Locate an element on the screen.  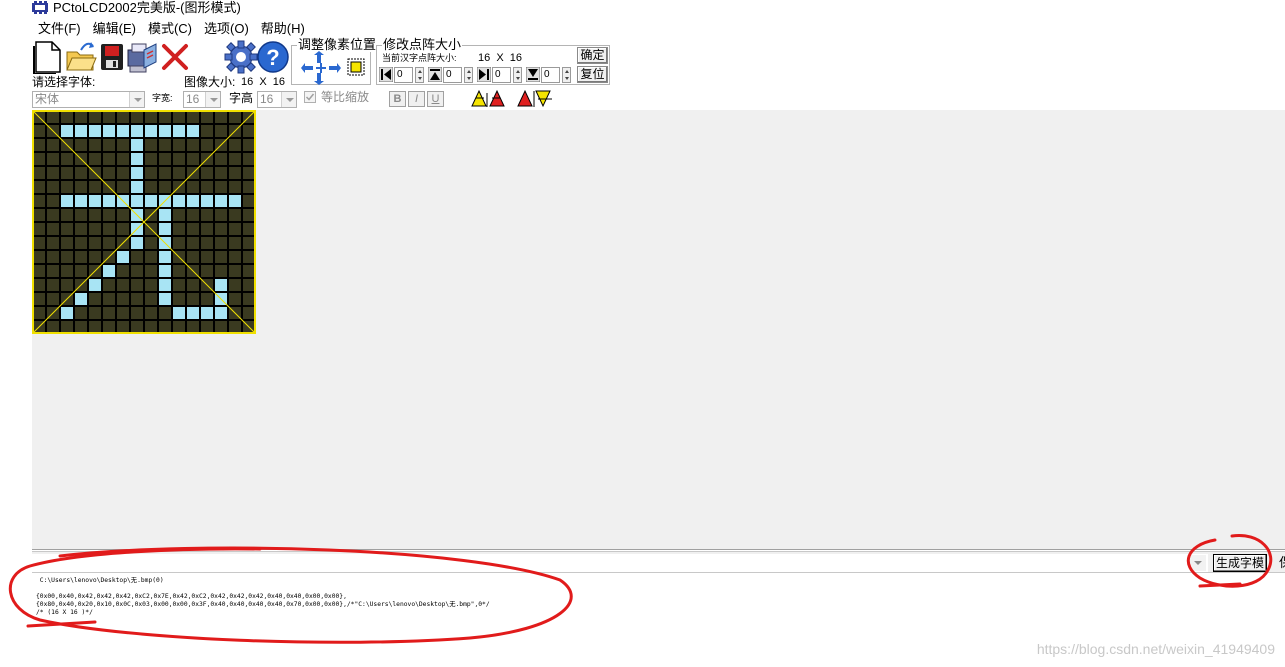
confirm-button: 确定 is located at coordinates (592, 55).